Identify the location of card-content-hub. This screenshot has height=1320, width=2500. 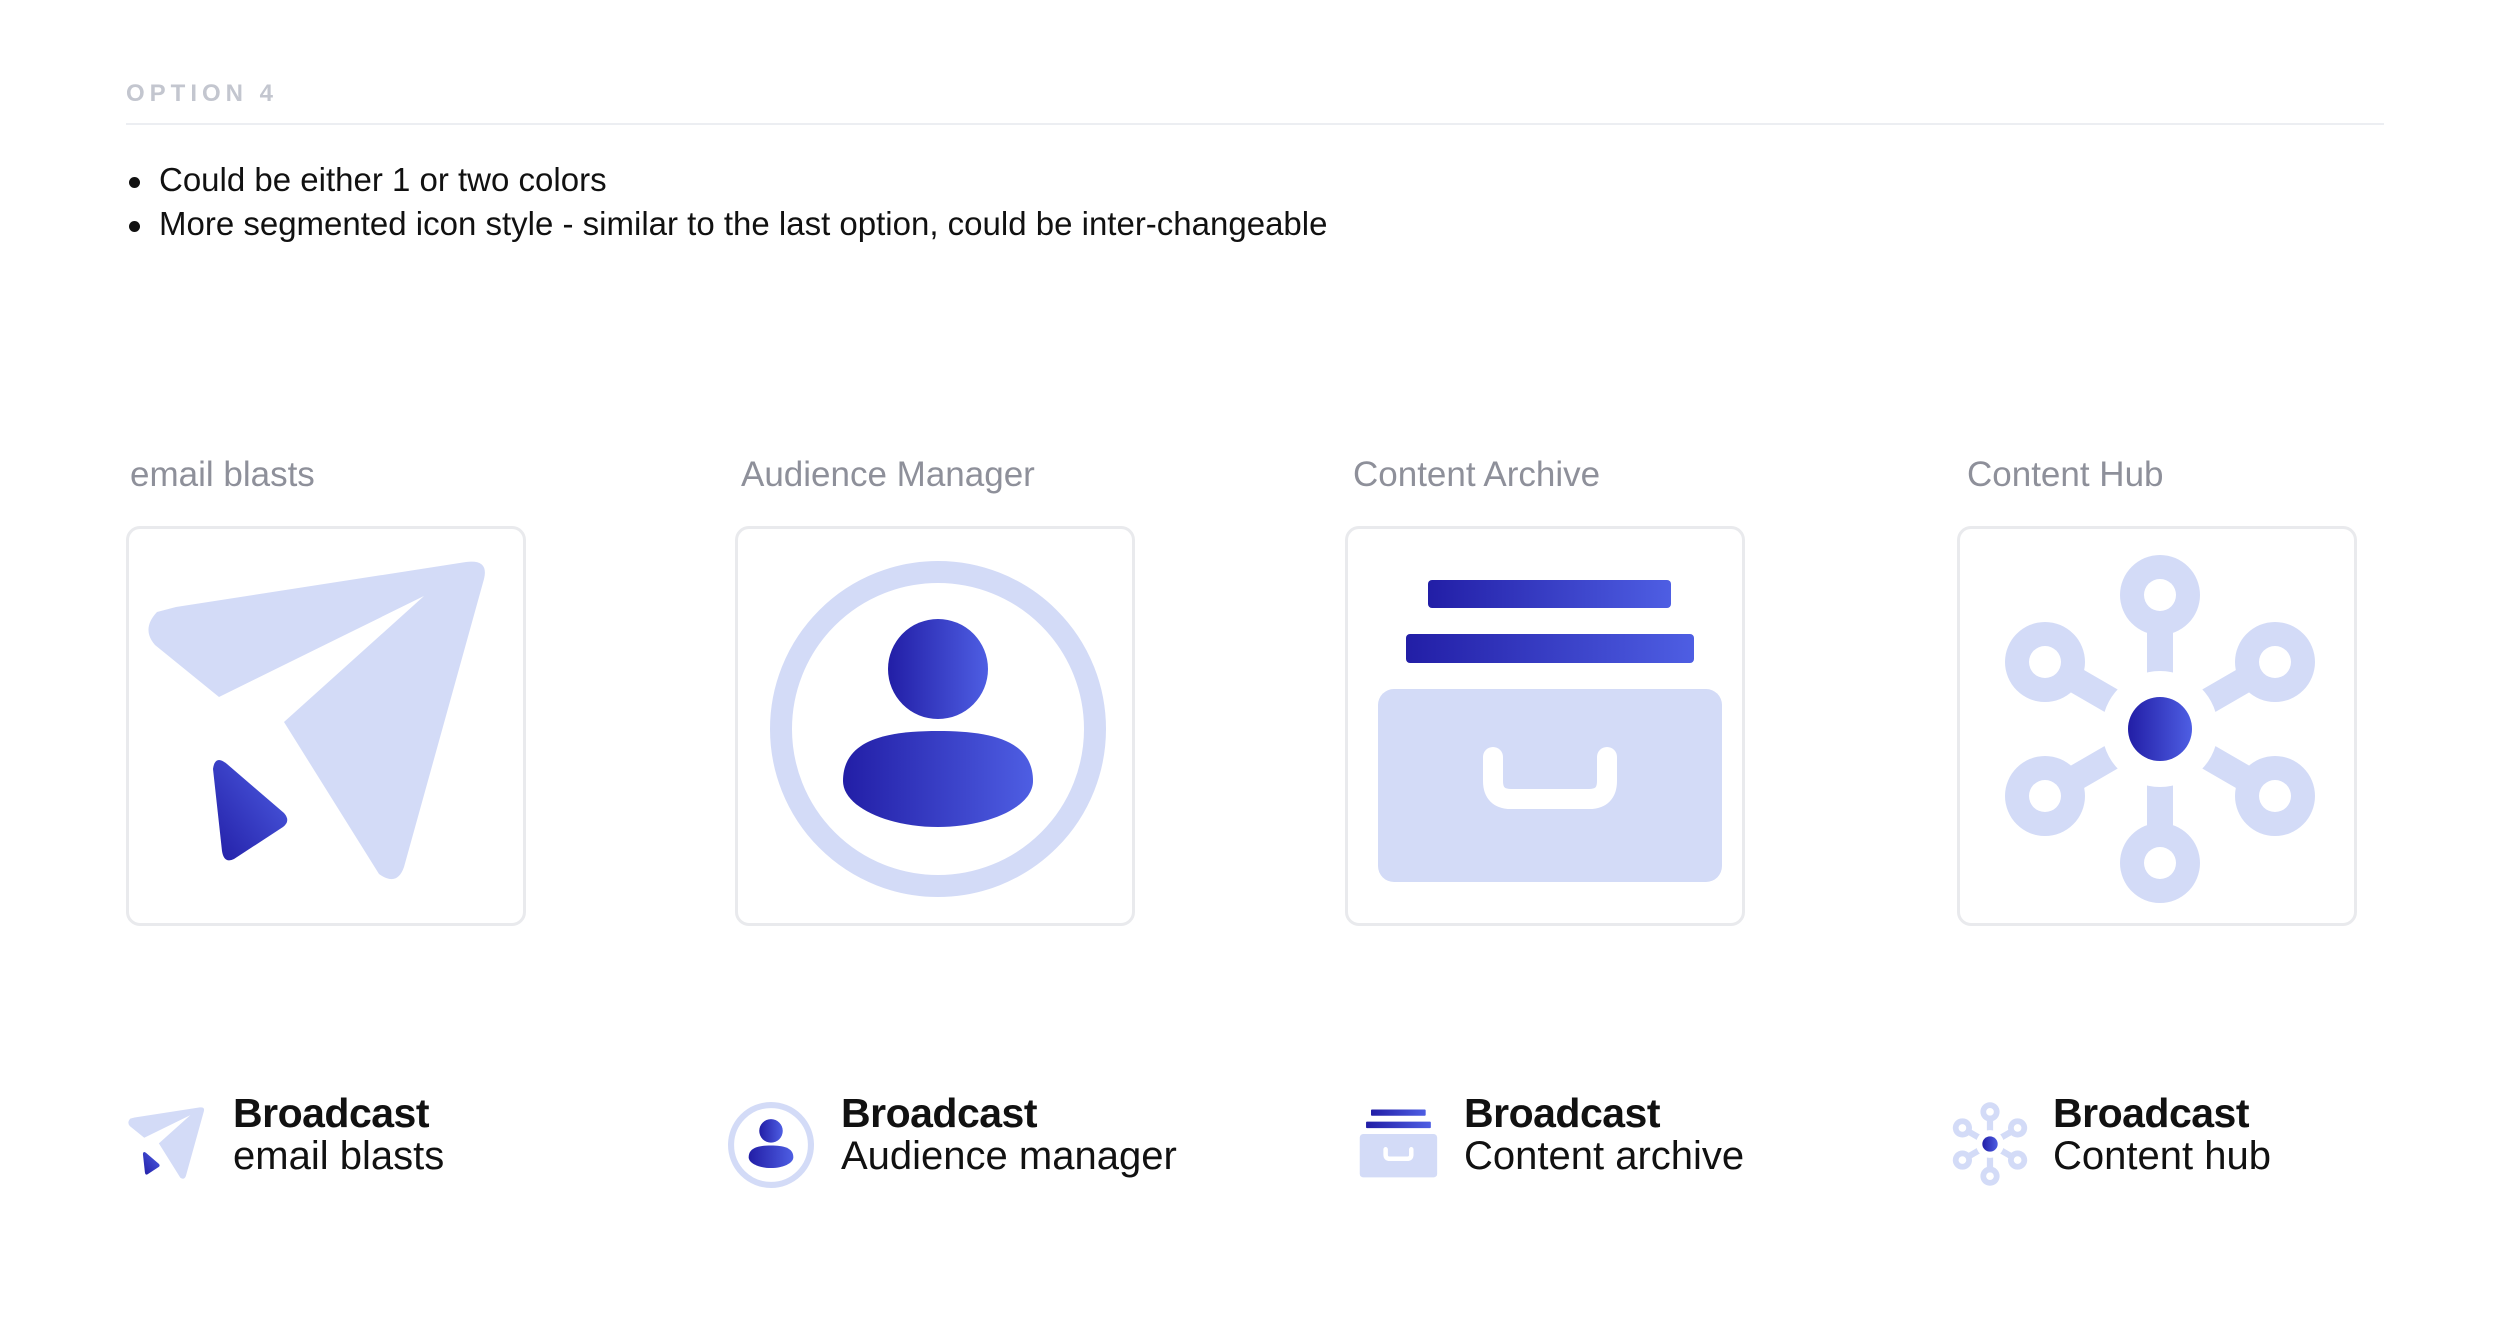
(2157, 726).